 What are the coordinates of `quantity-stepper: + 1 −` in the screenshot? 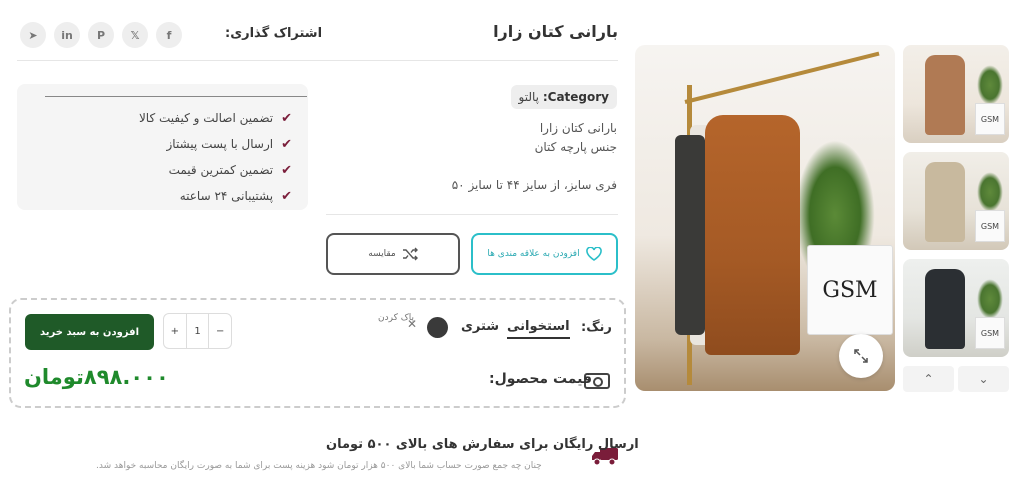 It's located at (197, 331).